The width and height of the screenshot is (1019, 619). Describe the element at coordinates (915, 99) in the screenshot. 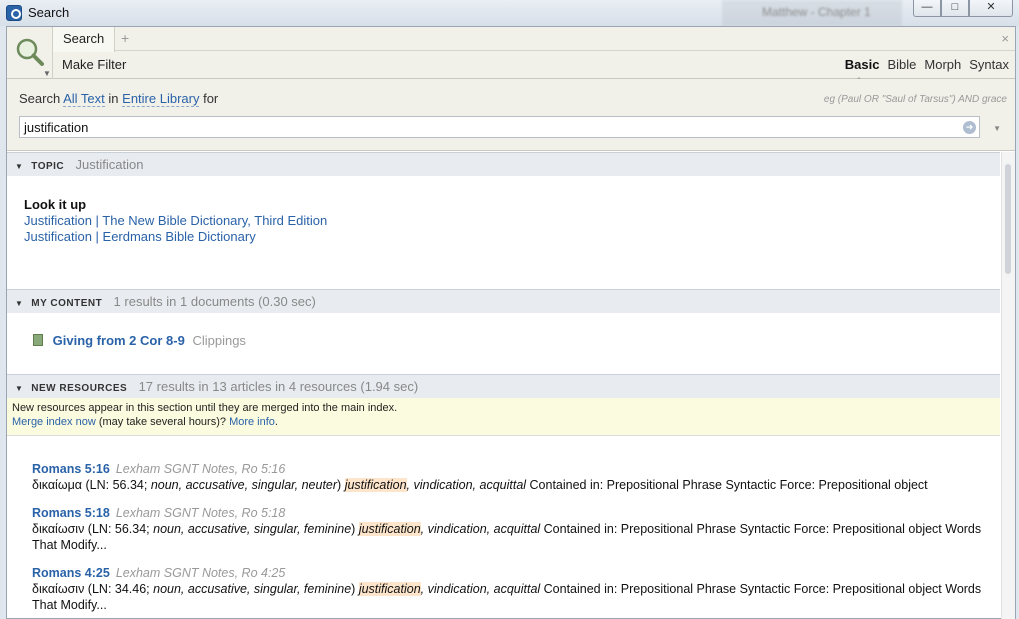

I see `search-example-hint: eg (Paul OR "Saul of Tarsus") AND grace` at that location.